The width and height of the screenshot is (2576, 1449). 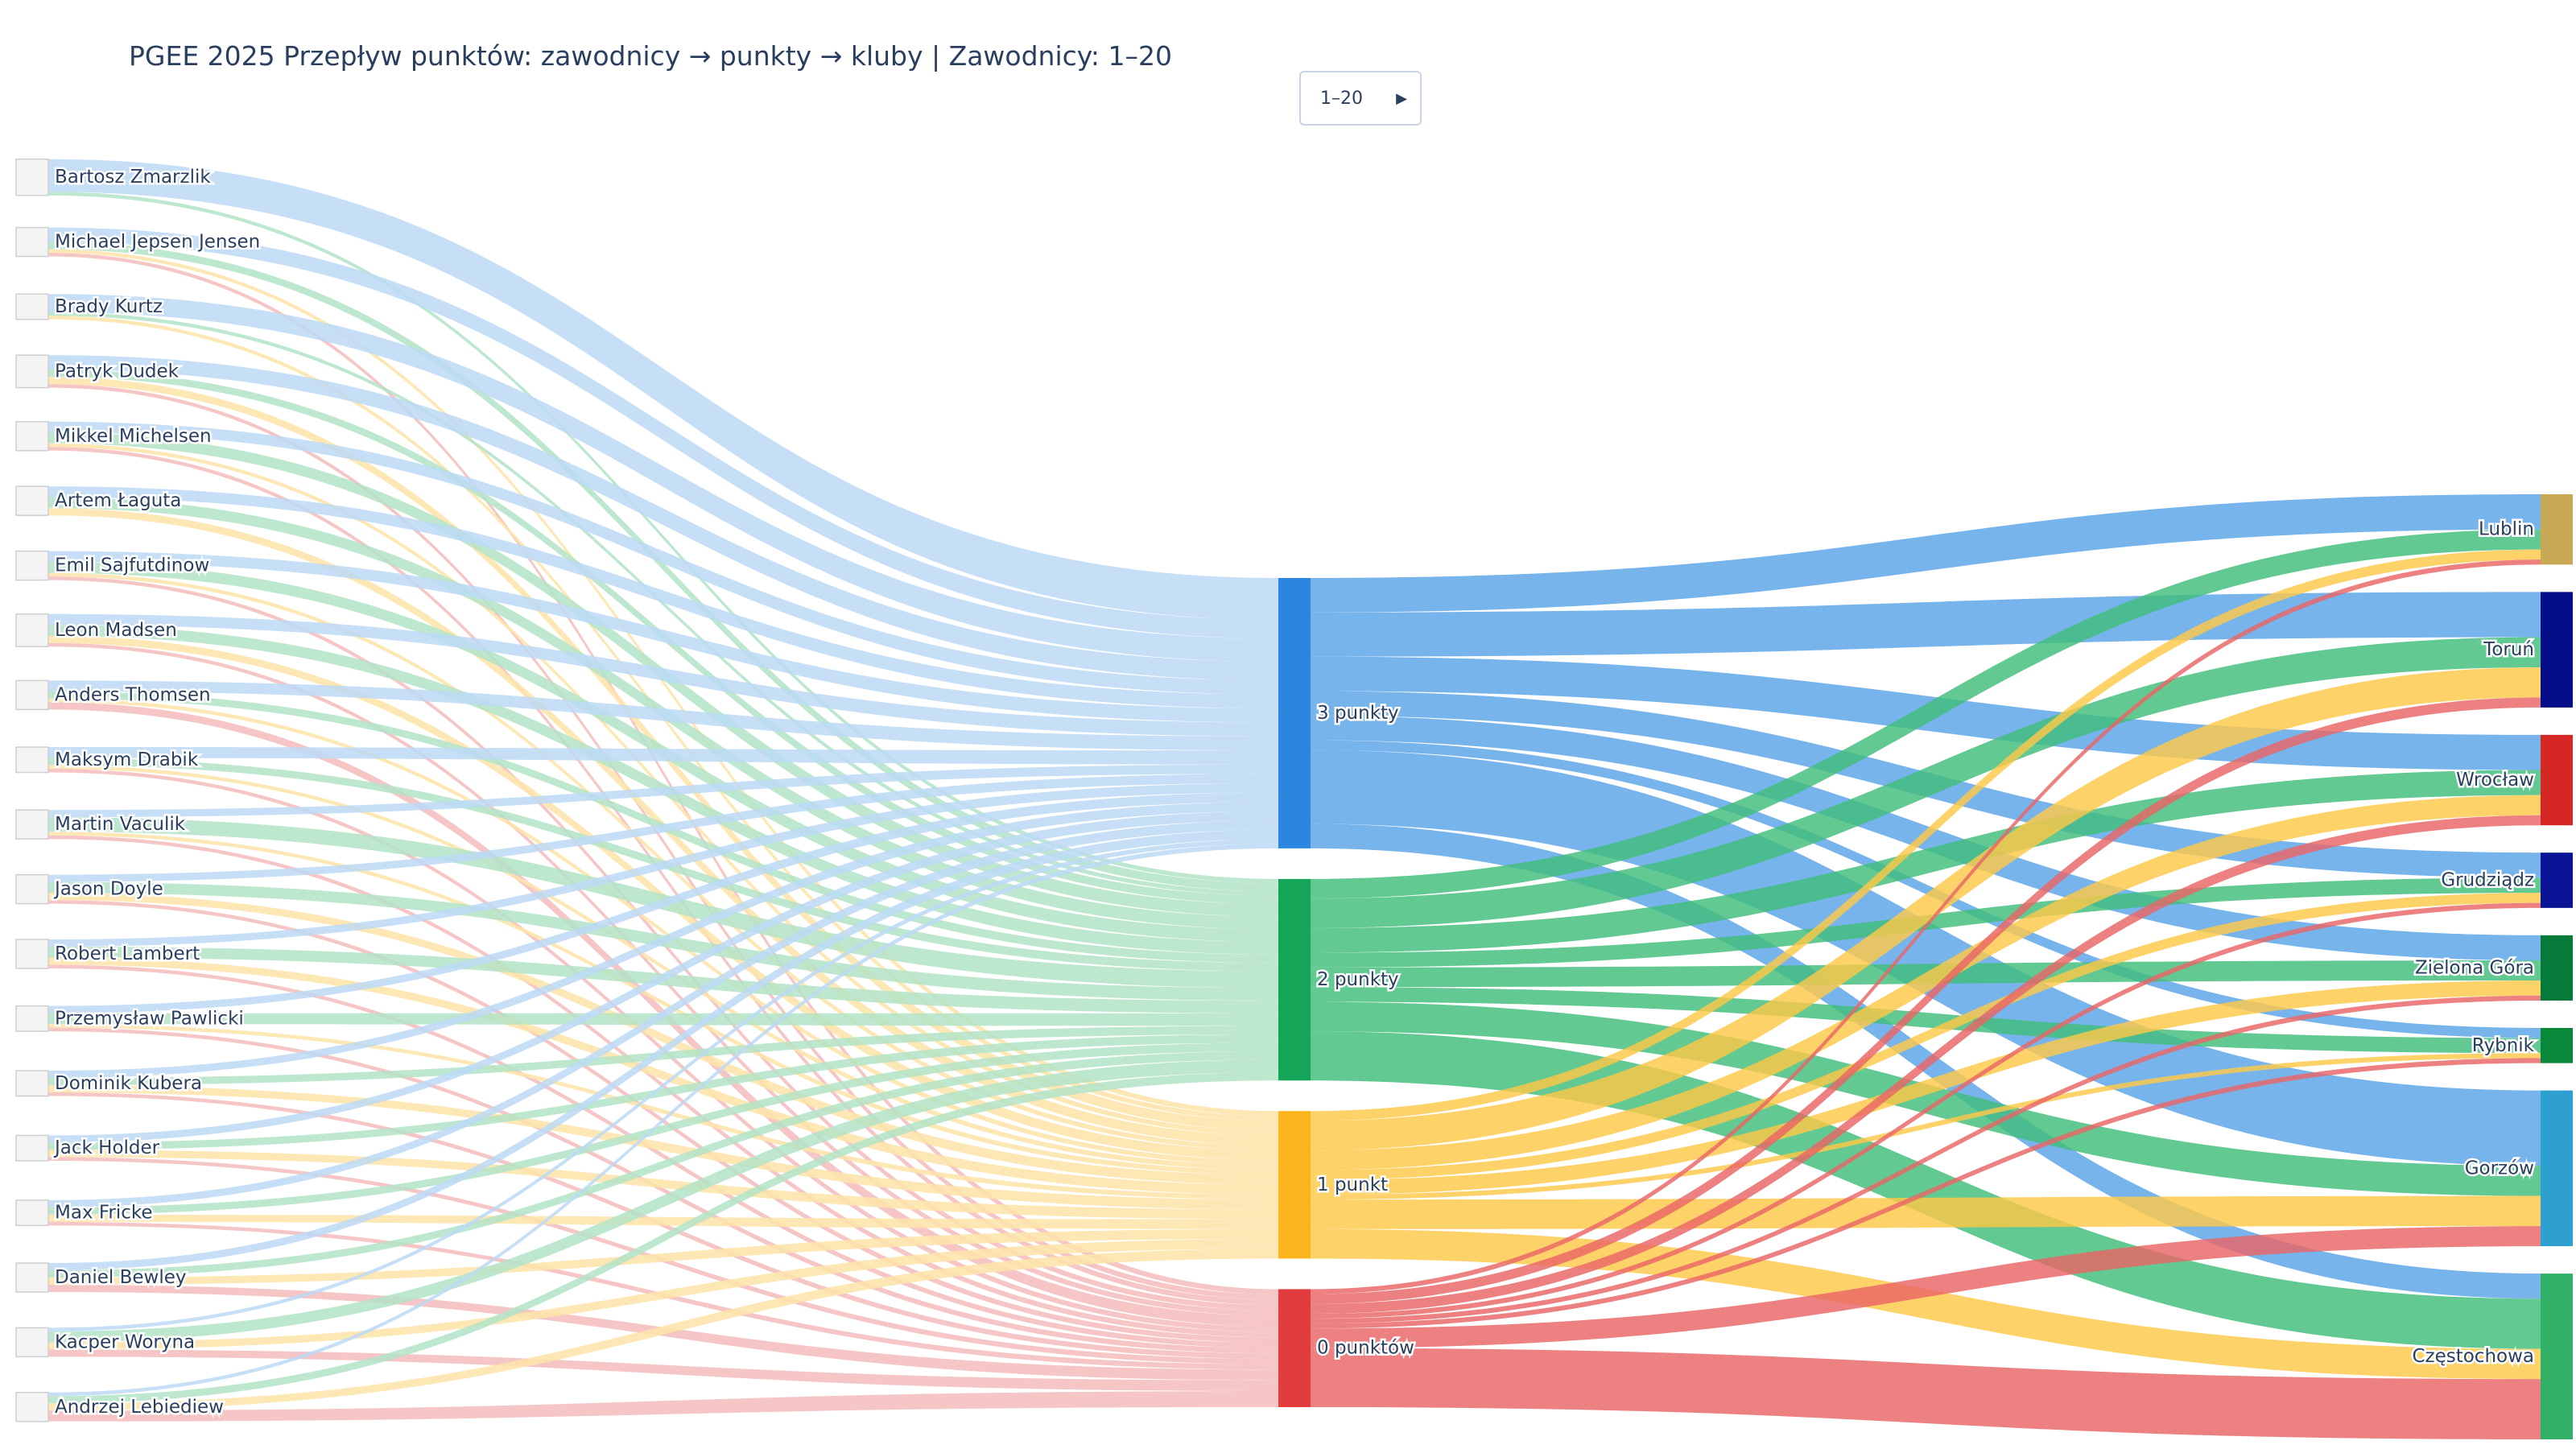 What do you see at coordinates (32, 306) in the screenshot?
I see `node-rider-brady-kurtz` at bounding box center [32, 306].